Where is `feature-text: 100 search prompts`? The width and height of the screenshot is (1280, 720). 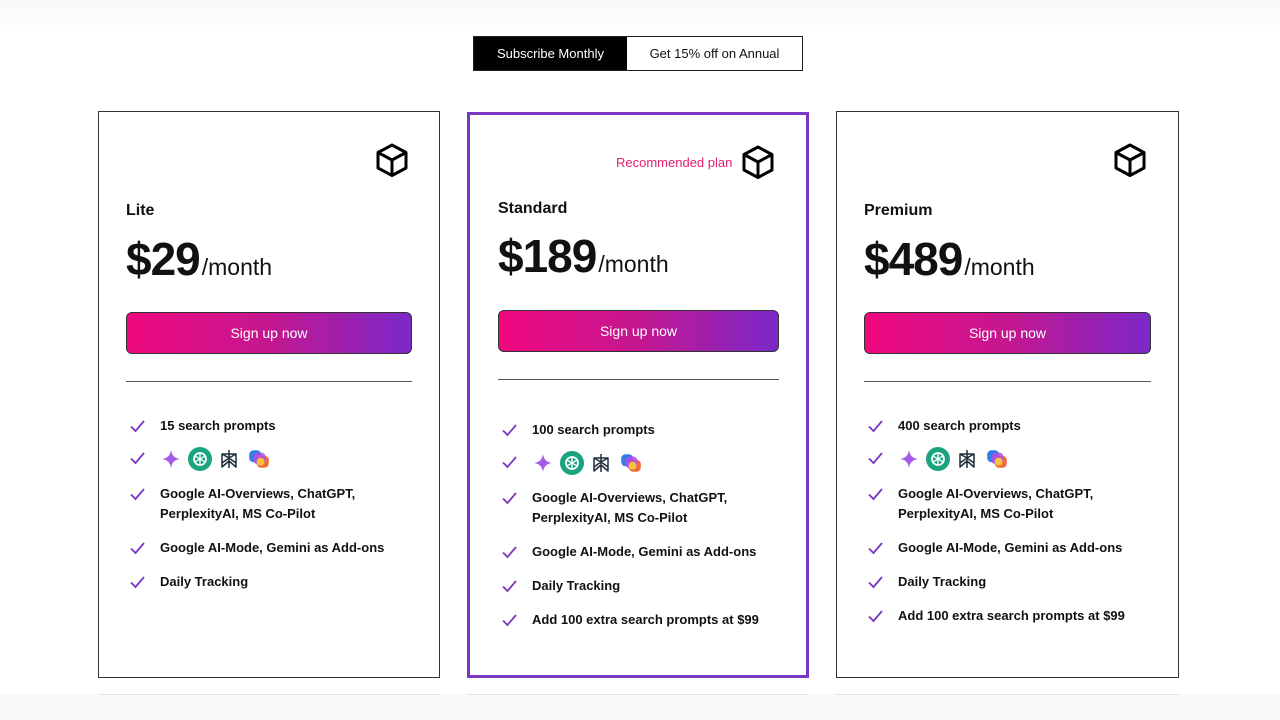
feature-text: 100 search prompts is located at coordinates (593, 429).